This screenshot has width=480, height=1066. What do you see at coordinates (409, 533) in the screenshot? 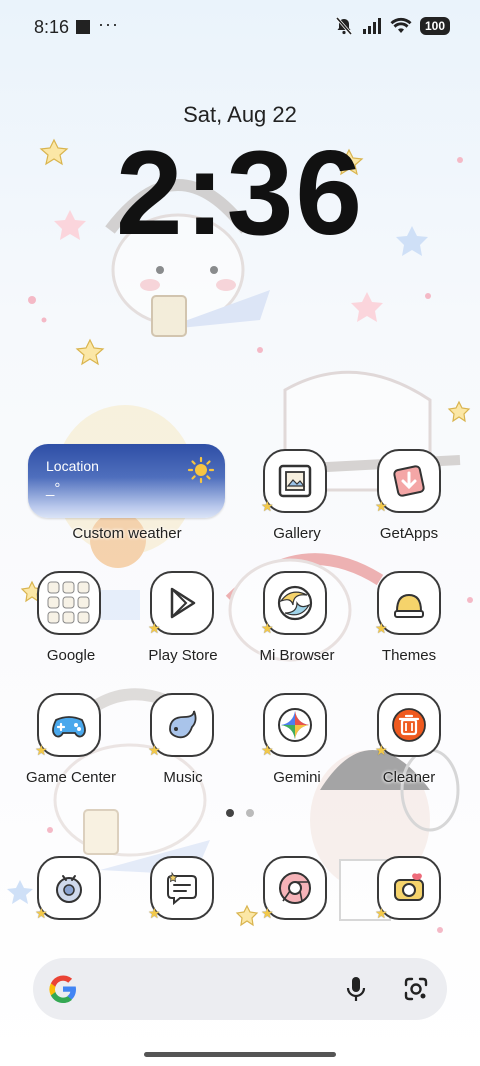
I see `app-label-getapps: GetApps` at bounding box center [409, 533].